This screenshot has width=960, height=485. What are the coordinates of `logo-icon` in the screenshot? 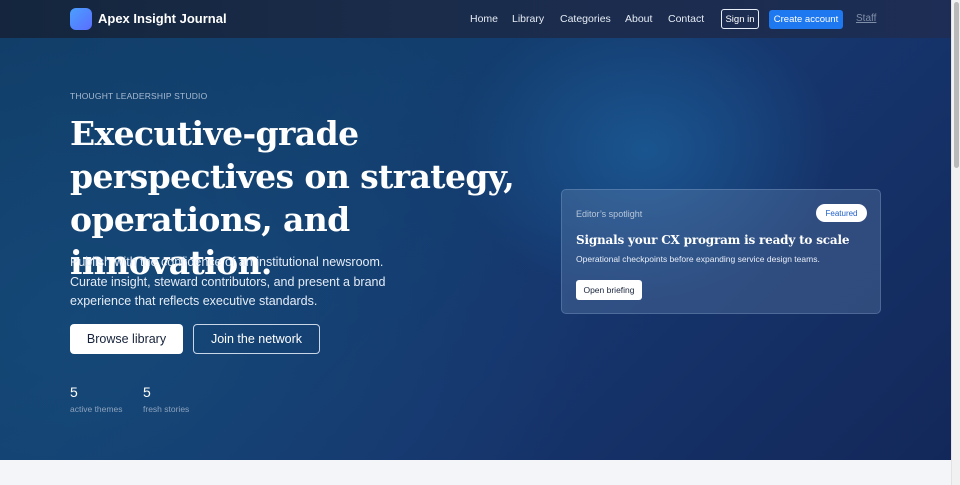 It's located at (81, 19).